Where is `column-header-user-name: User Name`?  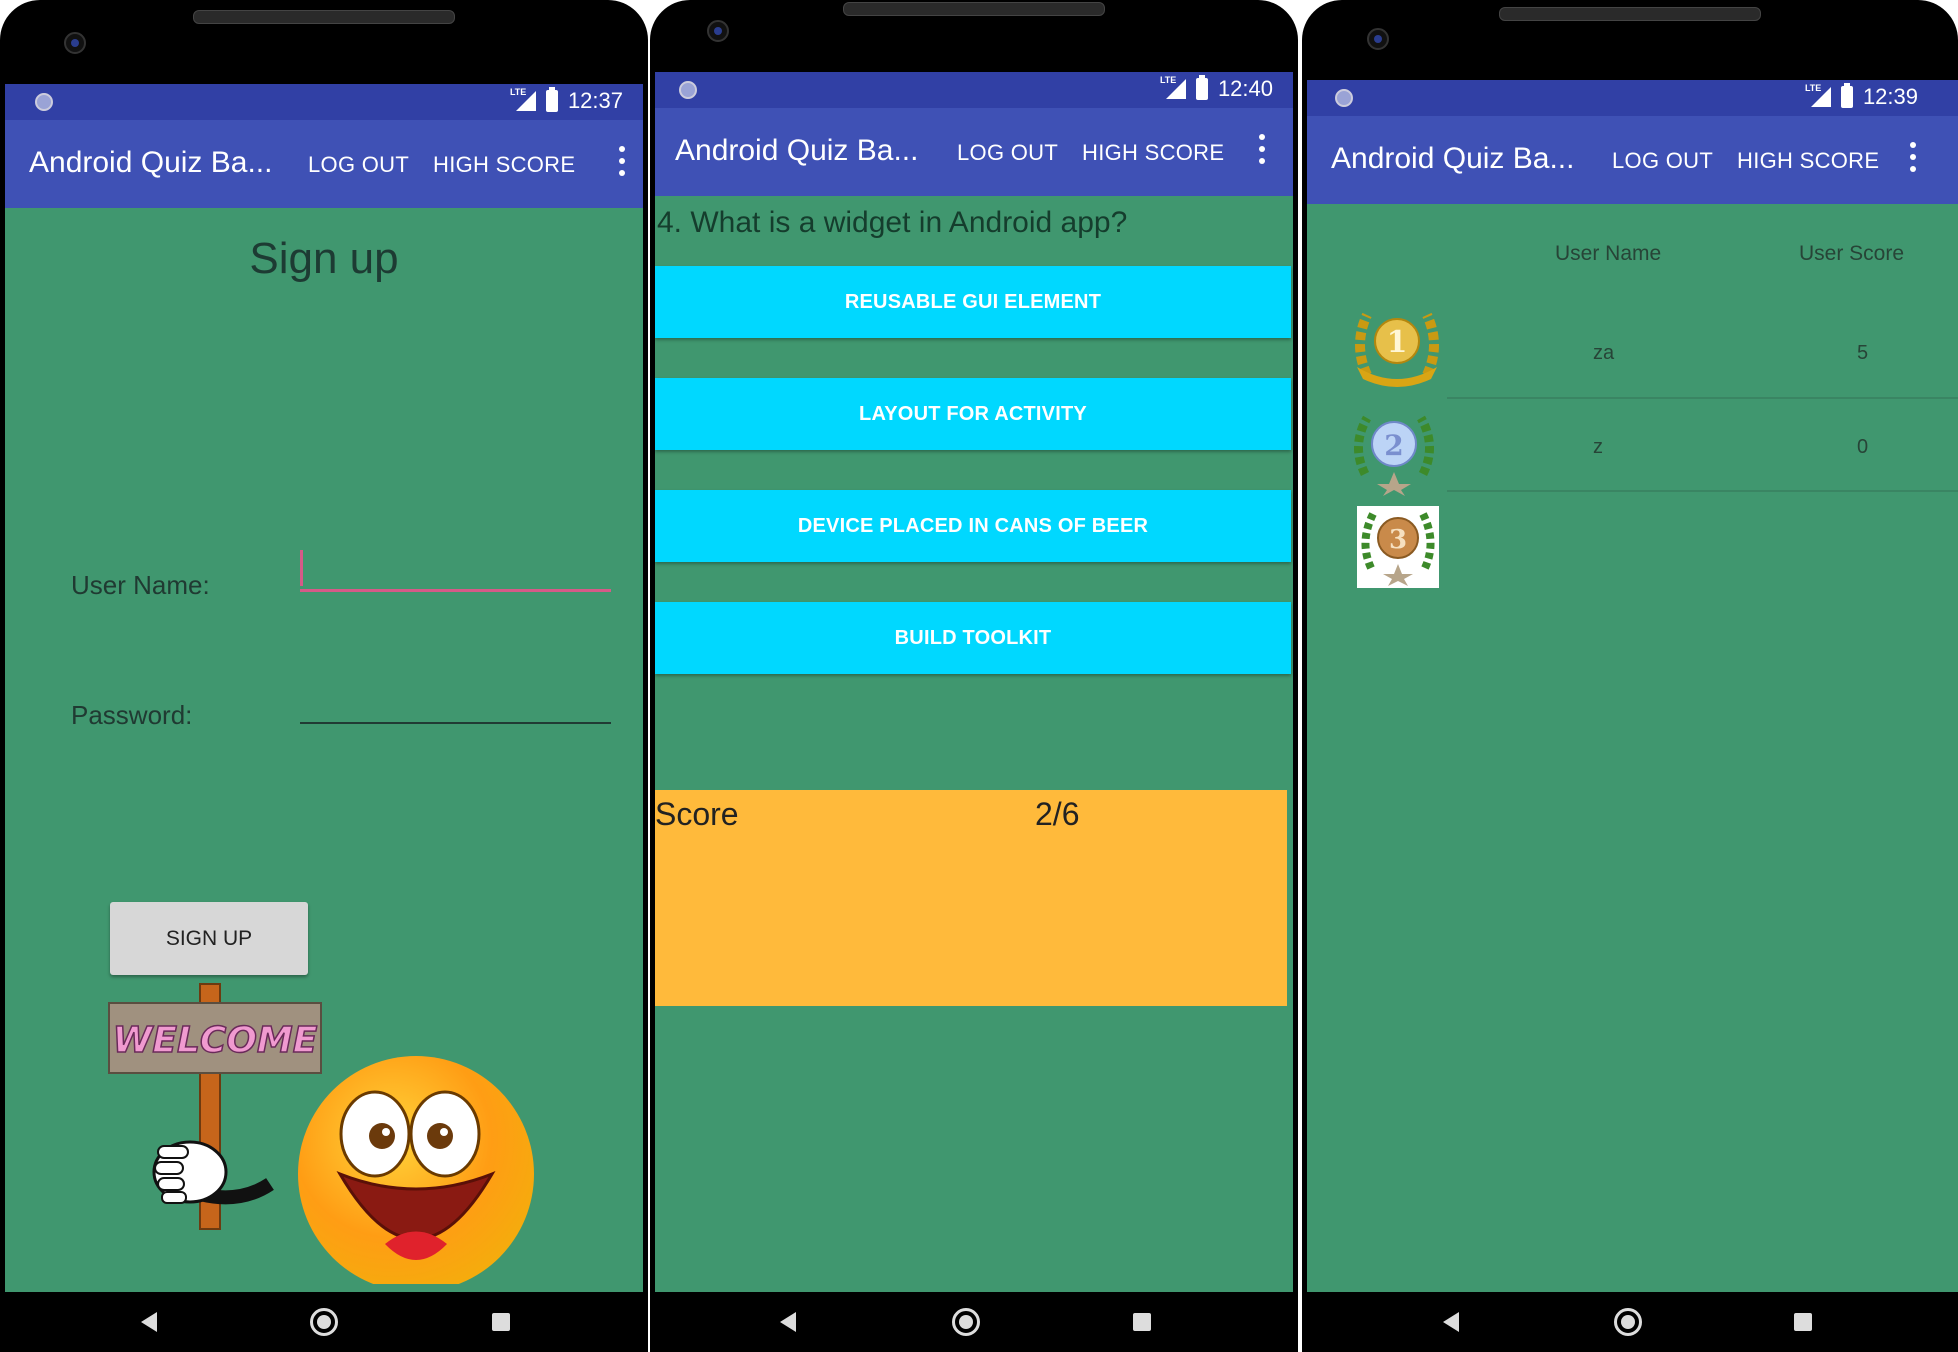 column-header-user-name: User Name is located at coordinates (1608, 253).